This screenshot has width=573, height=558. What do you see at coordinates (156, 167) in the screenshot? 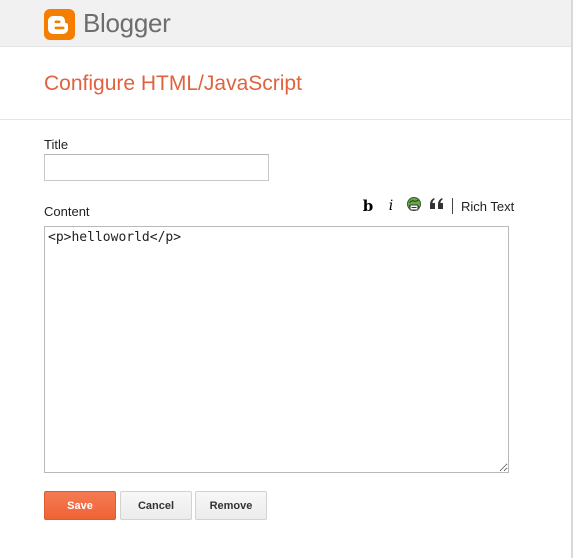
I see `title-input` at bounding box center [156, 167].